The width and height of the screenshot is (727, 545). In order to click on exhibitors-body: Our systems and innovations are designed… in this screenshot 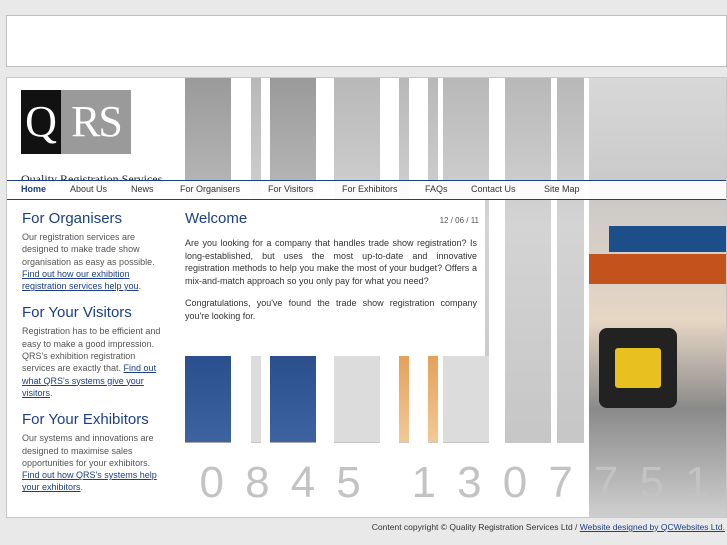, I will do `click(88, 450)`.